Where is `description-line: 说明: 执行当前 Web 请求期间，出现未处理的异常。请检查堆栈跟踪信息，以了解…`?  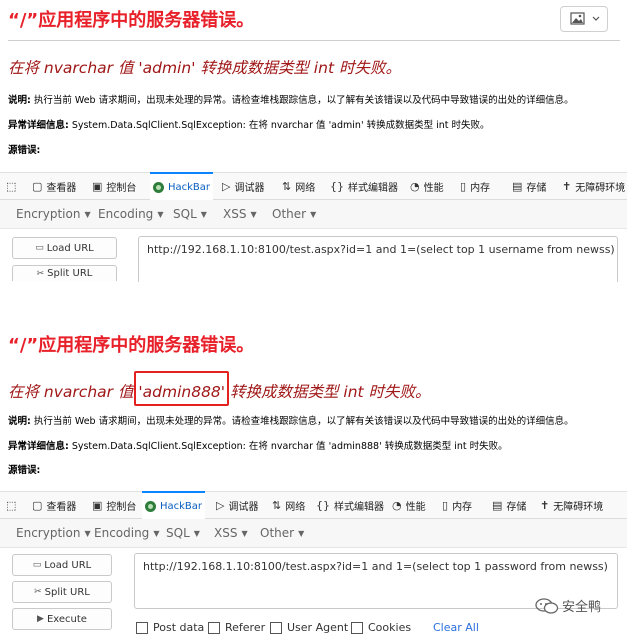
description-line: 说明: 执行当前 Web 请求期间，出现未处理的异常。请检查堆栈跟踪信息，以了解… is located at coordinates (291, 99).